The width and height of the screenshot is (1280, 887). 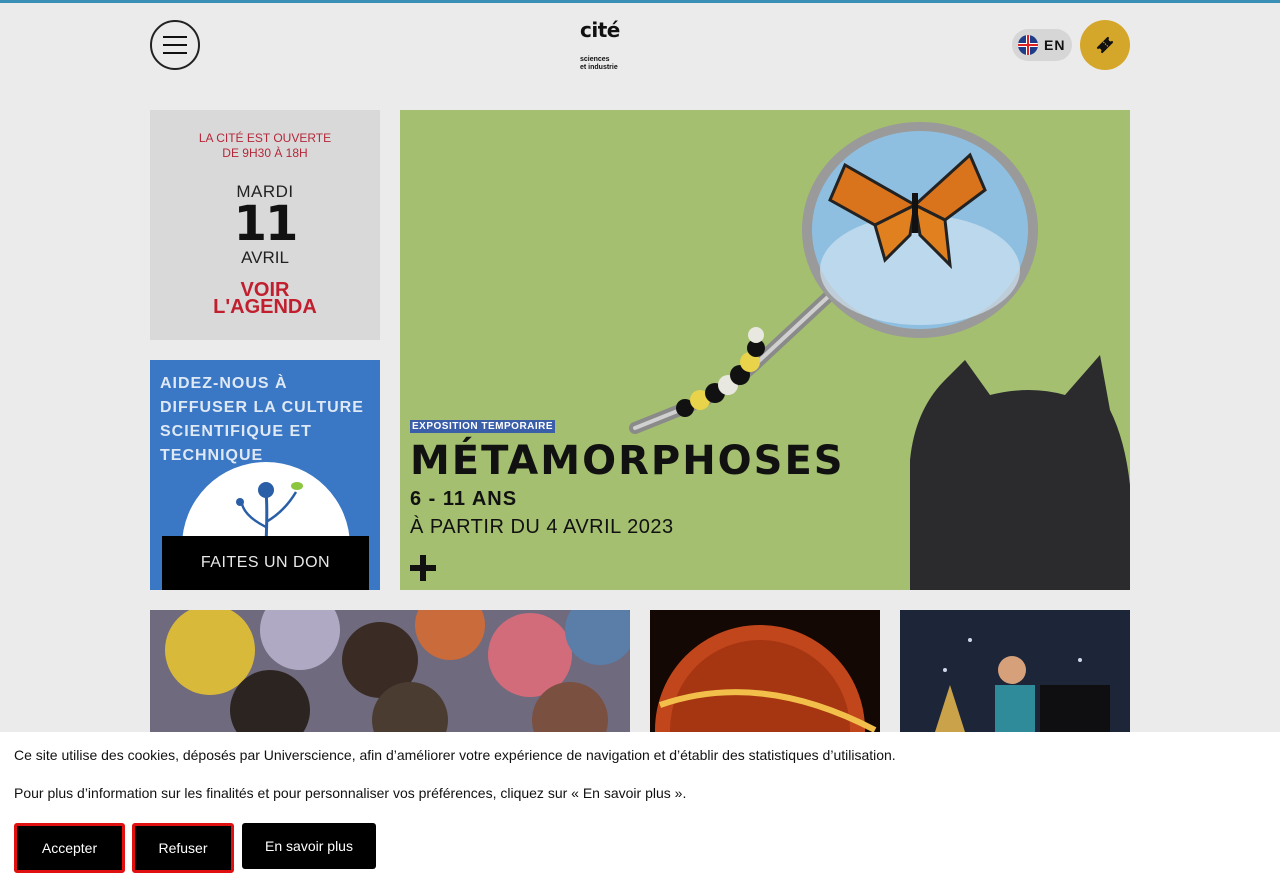 I want to click on agenda-month: AVRIL, so click(x=265, y=257).